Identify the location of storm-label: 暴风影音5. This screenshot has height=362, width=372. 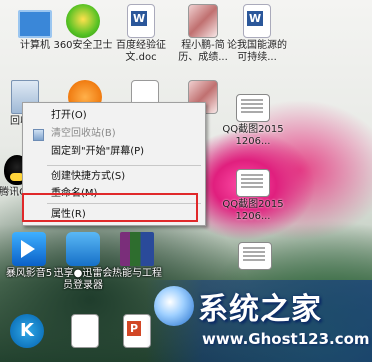
(29, 273).